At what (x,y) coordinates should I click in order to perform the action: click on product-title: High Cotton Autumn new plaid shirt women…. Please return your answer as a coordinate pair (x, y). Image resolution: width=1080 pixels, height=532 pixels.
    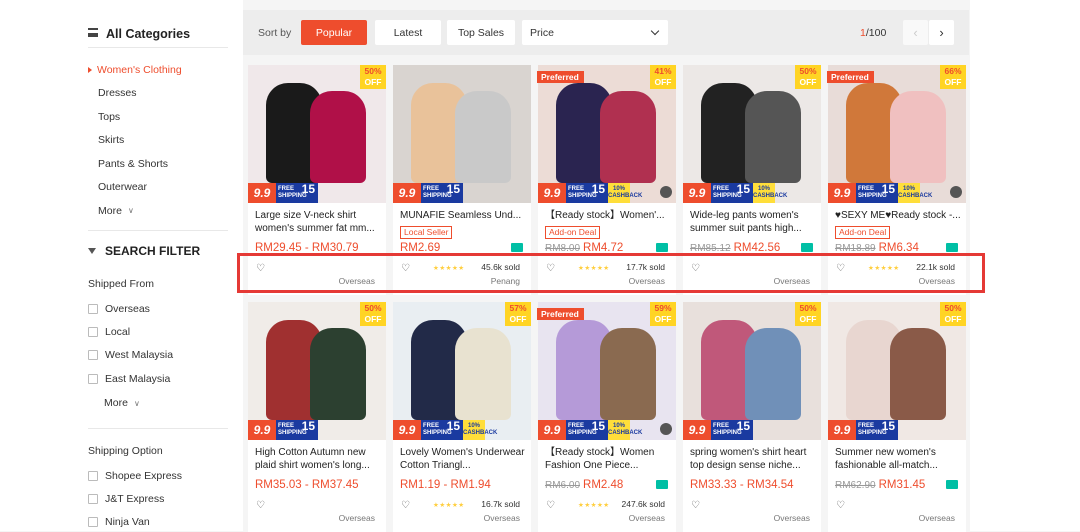
    Looking at the image, I should click on (319, 459).